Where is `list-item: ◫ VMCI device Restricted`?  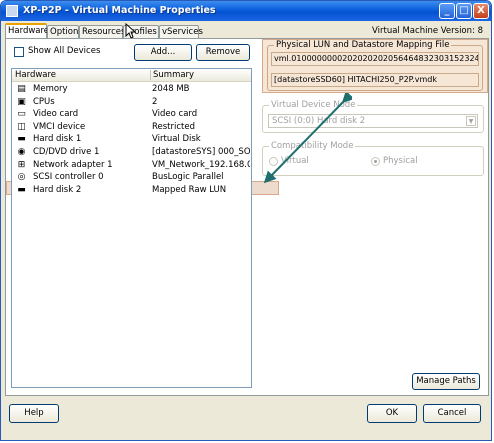 list-item: ◫ VMCI device Restricted is located at coordinates (131, 127).